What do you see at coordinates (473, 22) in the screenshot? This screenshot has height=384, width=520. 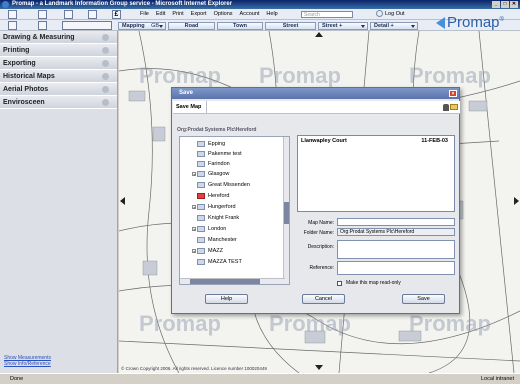 I see `logo-text: Promap` at bounding box center [473, 22].